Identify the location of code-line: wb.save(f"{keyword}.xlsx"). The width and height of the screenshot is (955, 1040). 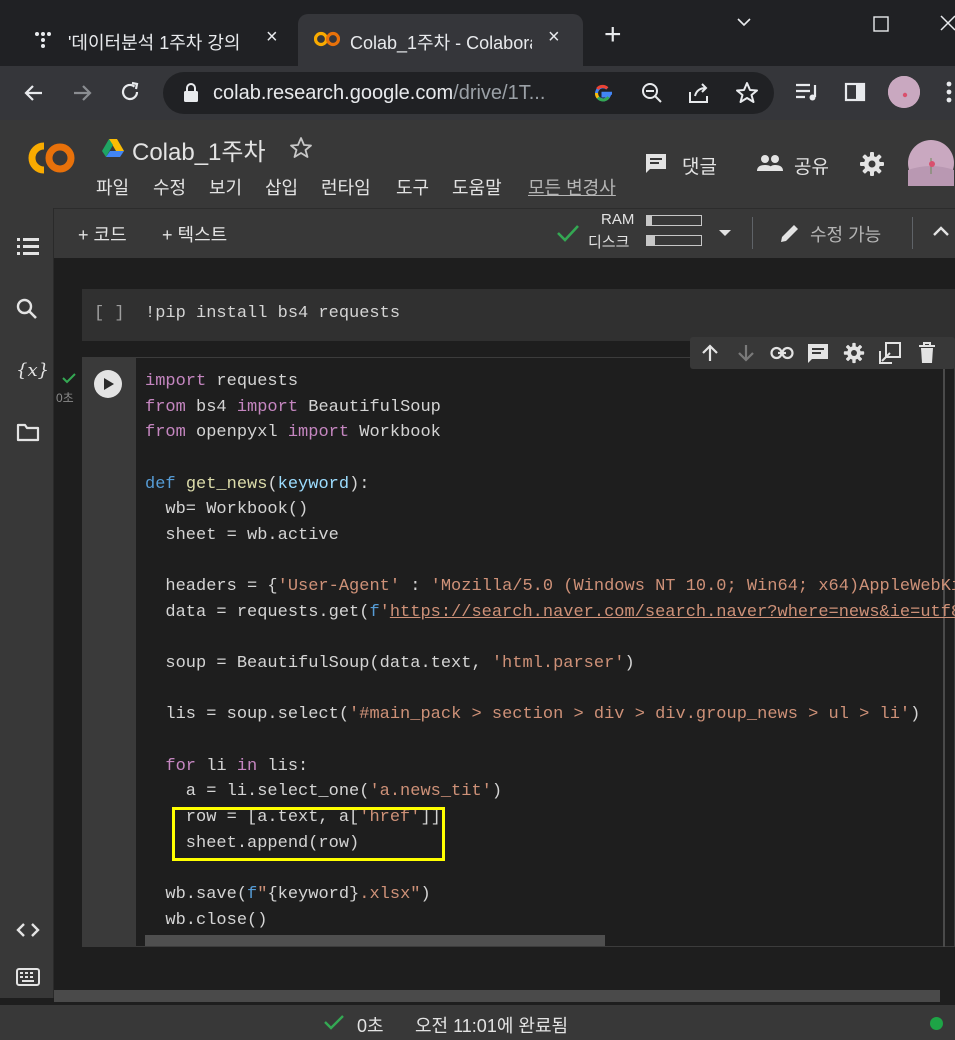
(287, 897).